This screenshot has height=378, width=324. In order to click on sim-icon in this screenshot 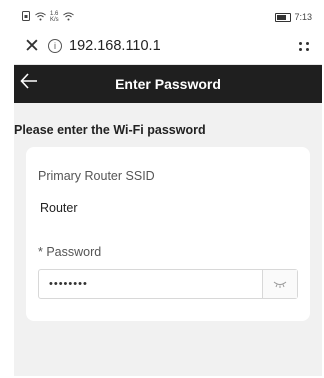, I will do `click(26, 17)`.